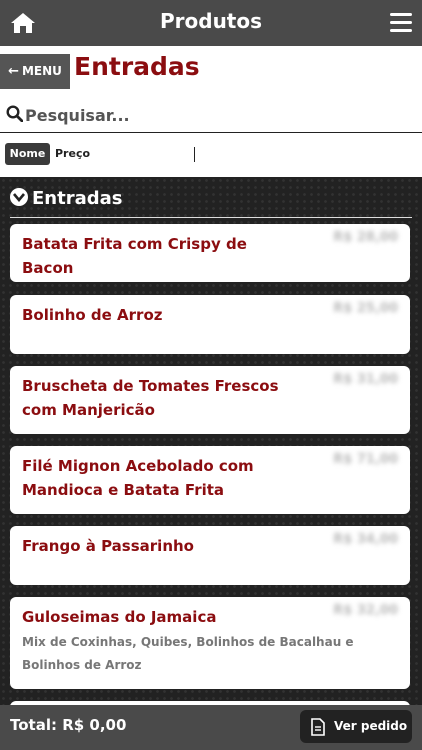 The height and width of the screenshot is (750, 422). Describe the element at coordinates (365, 610) in the screenshot. I see `product-price: R$ 32,00` at that location.